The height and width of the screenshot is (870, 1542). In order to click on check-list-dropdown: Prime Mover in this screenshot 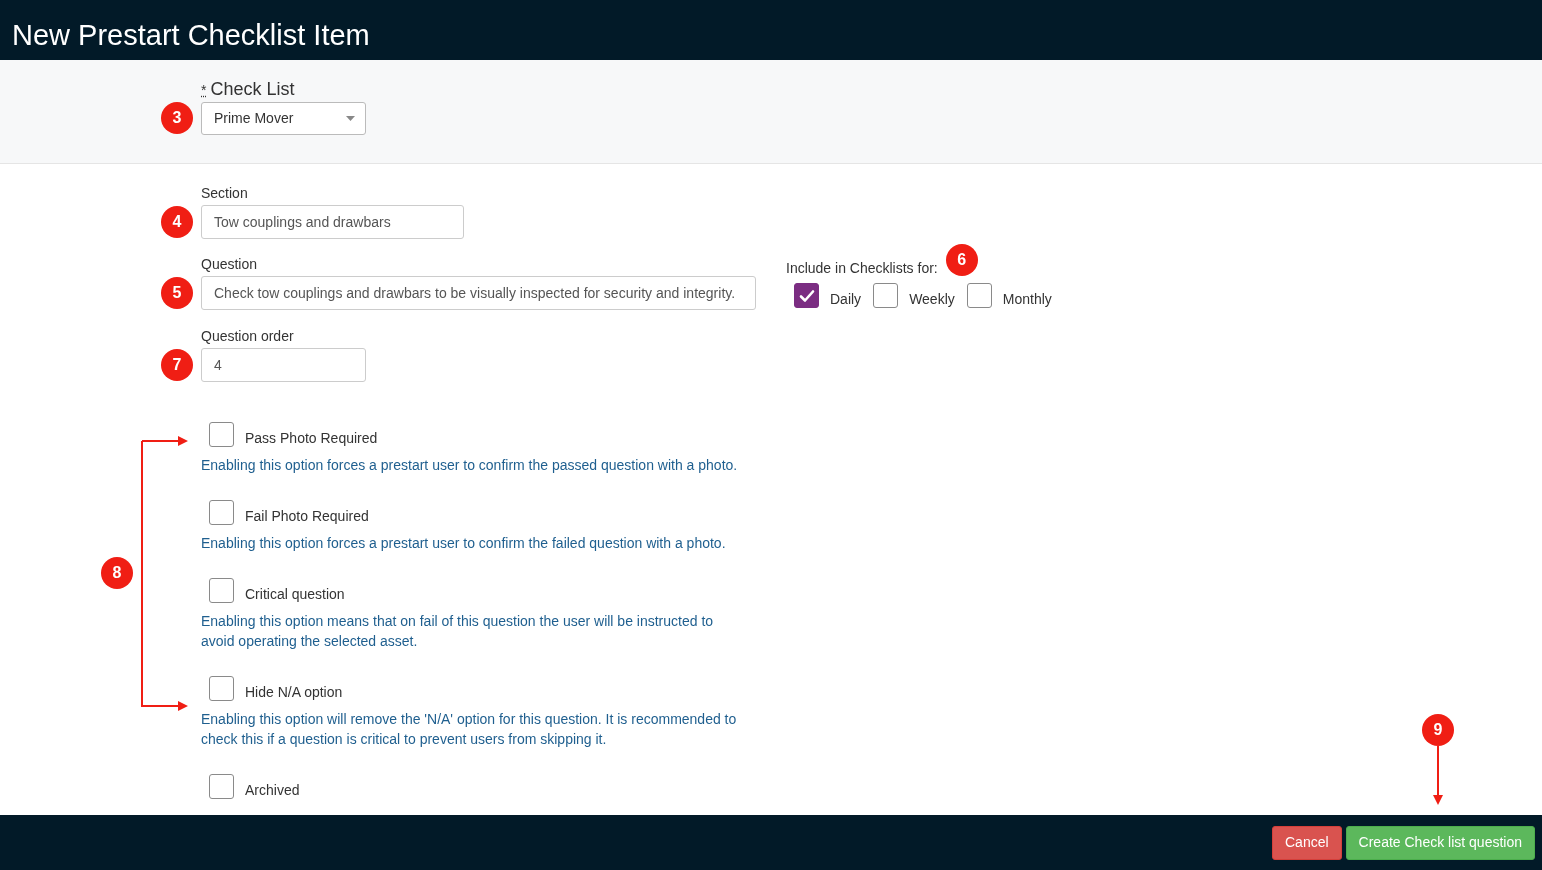, I will do `click(283, 118)`.